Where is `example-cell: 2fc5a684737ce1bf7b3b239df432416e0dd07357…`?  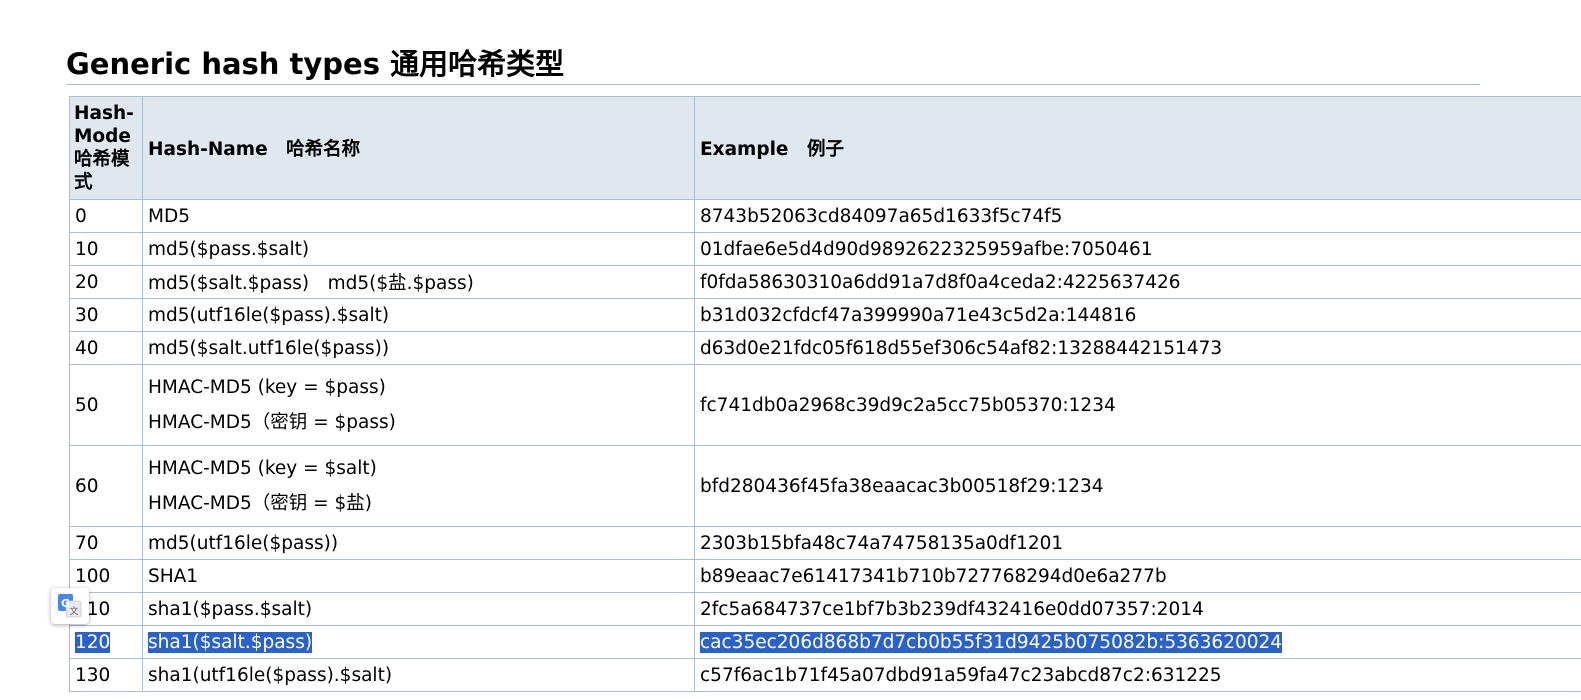
example-cell: 2fc5a684737ce1bf7b3b239df432416e0dd07357… is located at coordinates (1137, 609).